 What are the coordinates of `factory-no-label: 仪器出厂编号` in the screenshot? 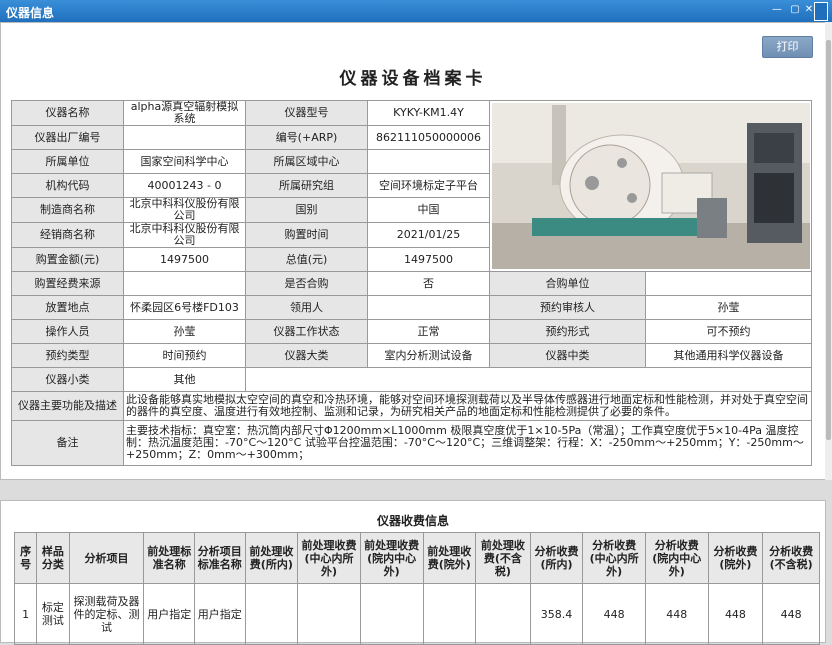 It's located at (67, 137).